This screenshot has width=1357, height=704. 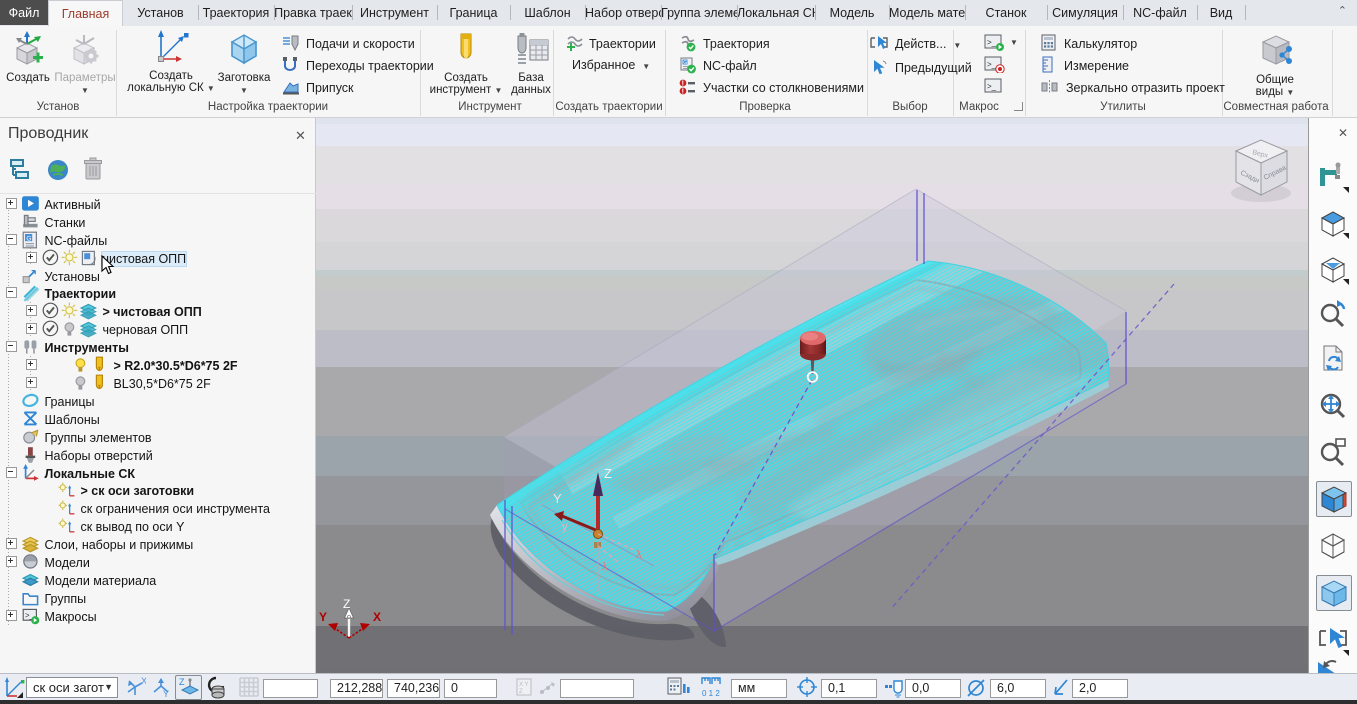 What do you see at coordinates (711, 693) in the screenshot?
I see `svg-text: 0 1 2` at bounding box center [711, 693].